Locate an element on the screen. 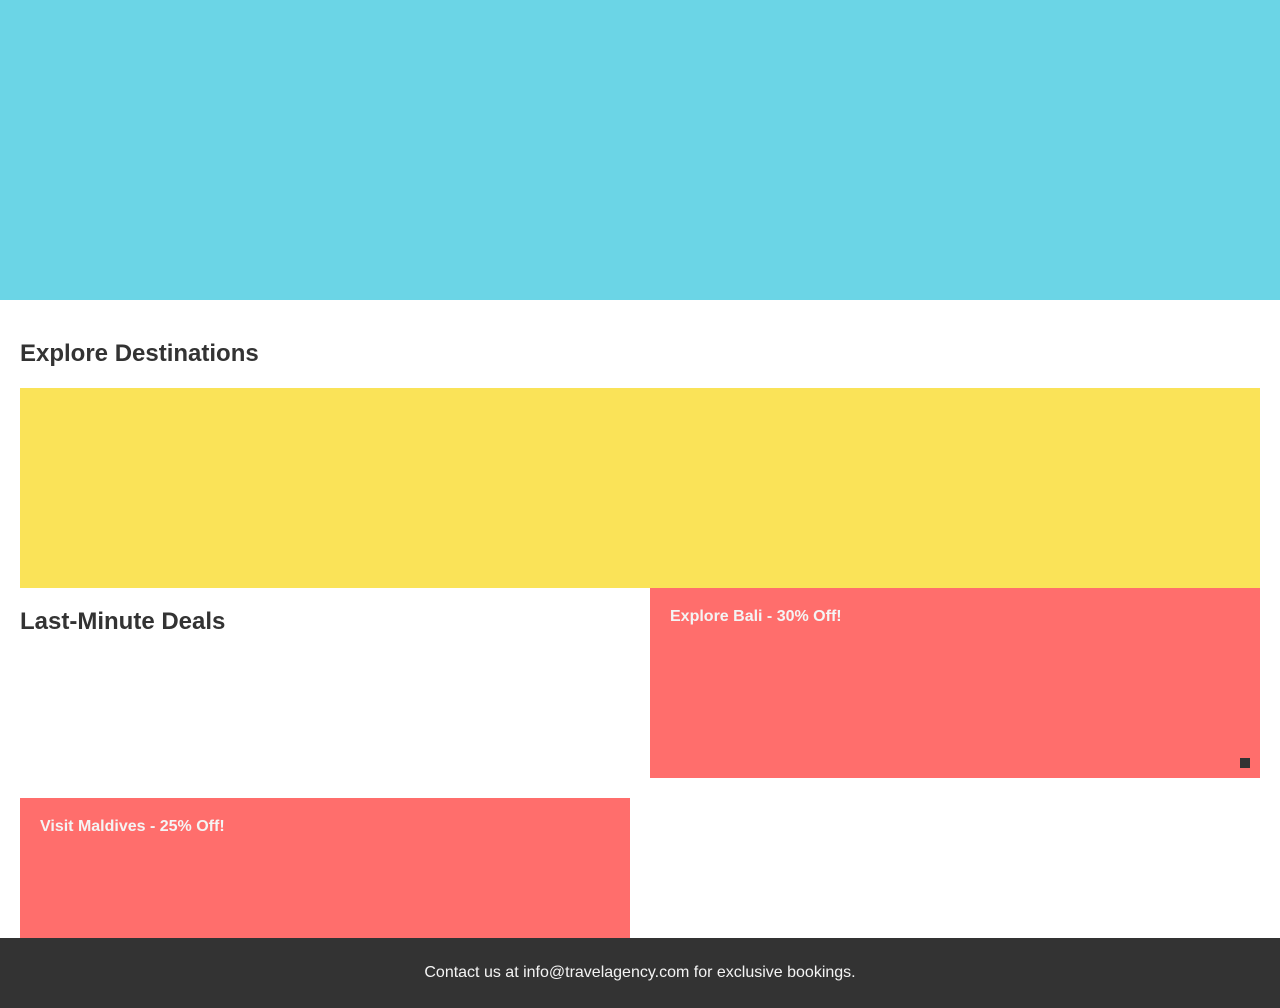 This screenshot has height=1008, width=1280. deal-card-maldives: Visit Maldives - 25% Off! is located at coordinates (325, 868).